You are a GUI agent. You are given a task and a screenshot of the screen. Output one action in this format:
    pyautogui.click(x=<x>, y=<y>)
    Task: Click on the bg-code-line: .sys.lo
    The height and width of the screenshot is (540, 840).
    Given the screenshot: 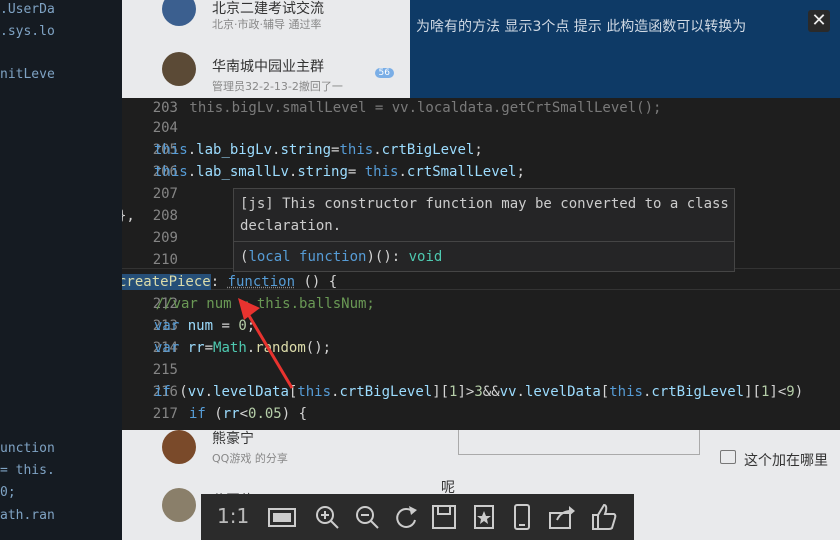 What is the action you would take?
    pyautogui.click(x=27, y=31)
    